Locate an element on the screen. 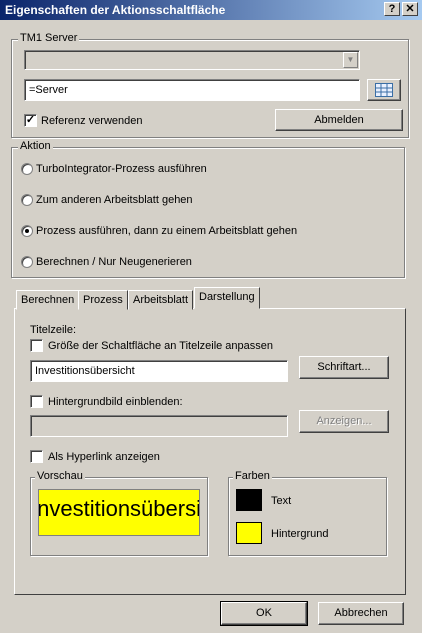 The width and height of the screenshot is (422, 633). preview-button: Investitionsübersicht is located at coordinates (119, 512).